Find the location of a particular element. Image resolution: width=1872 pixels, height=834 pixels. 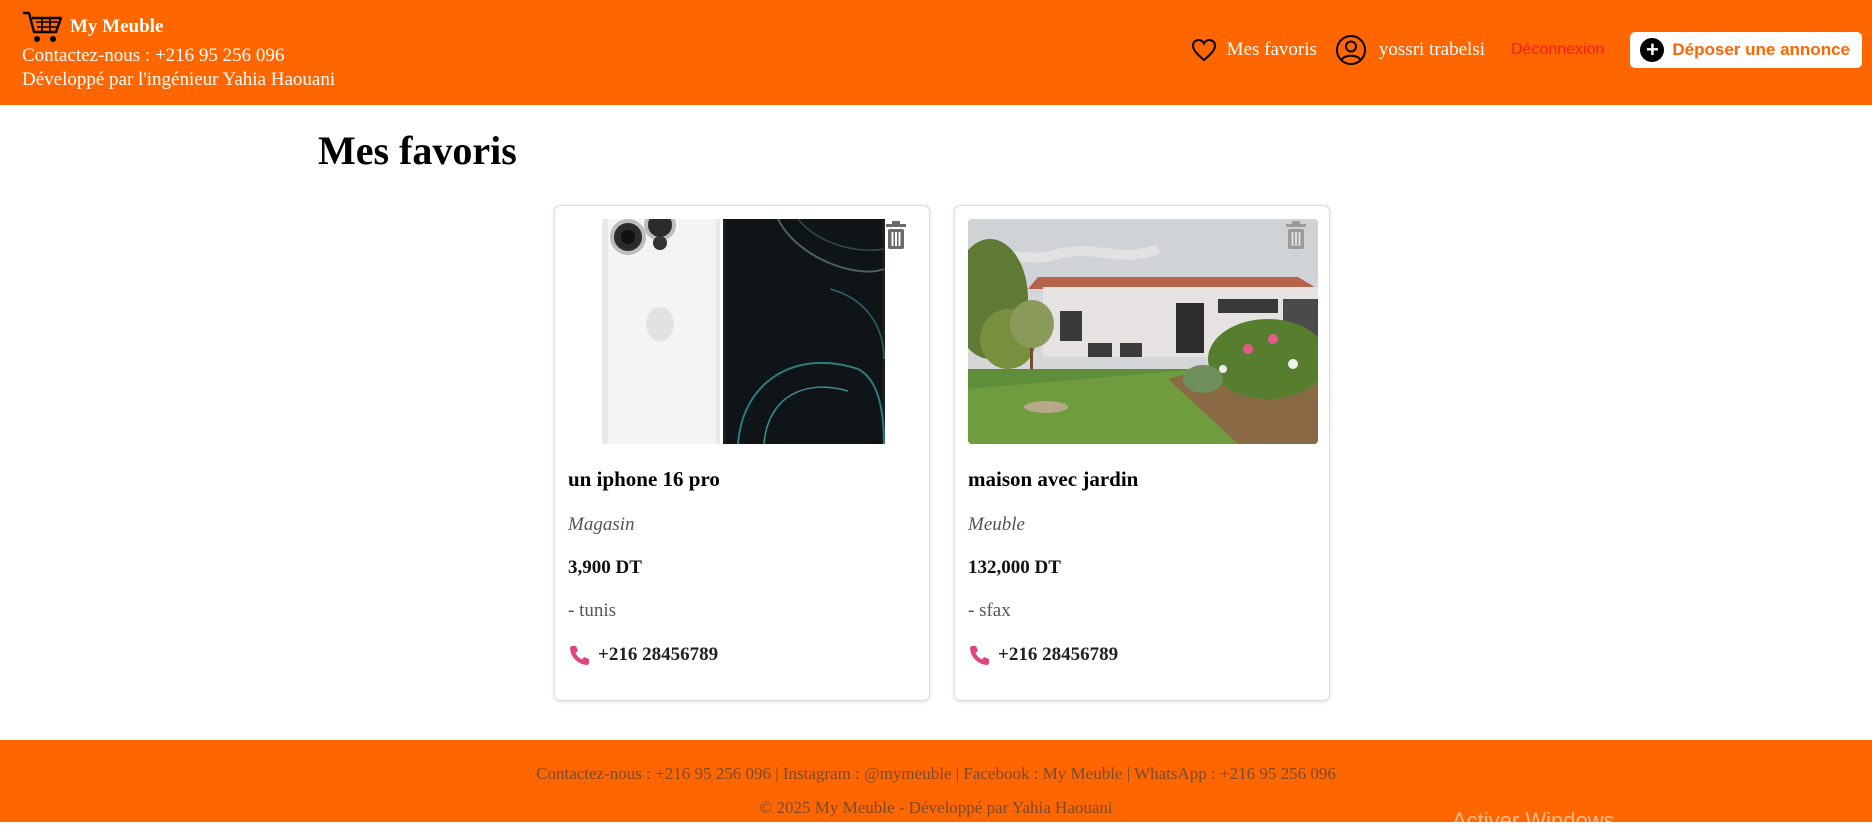

listing-category: Magasin is located at coordinates (601, 524).